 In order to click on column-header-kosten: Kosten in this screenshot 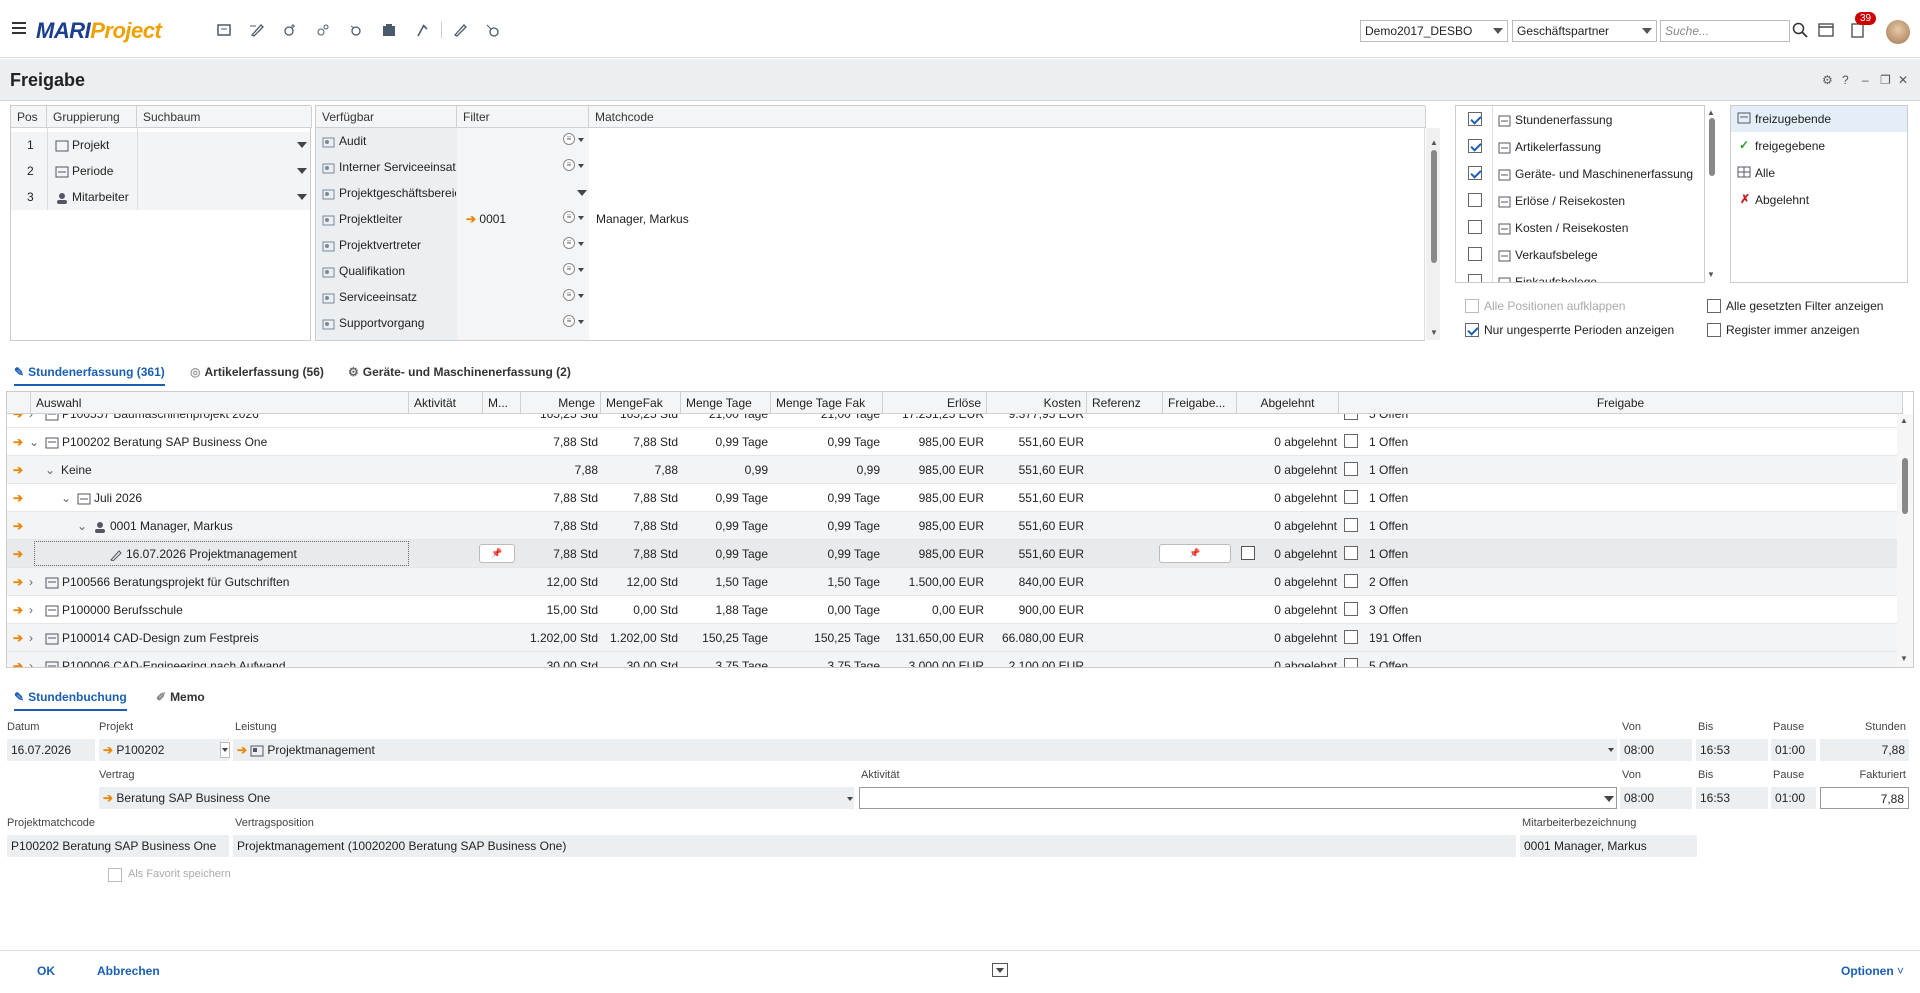, I will do `click(1037, 403)`.